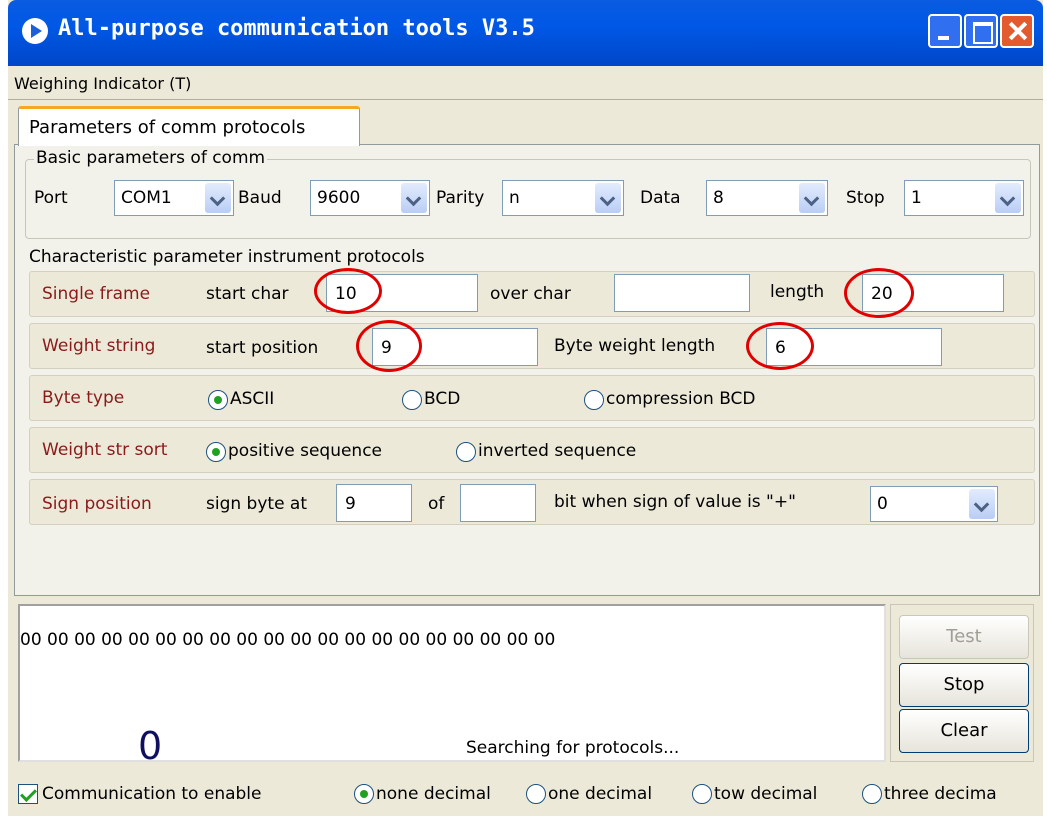  I want to click on positive-sequence-label: positive sequence, so click(305, 451).